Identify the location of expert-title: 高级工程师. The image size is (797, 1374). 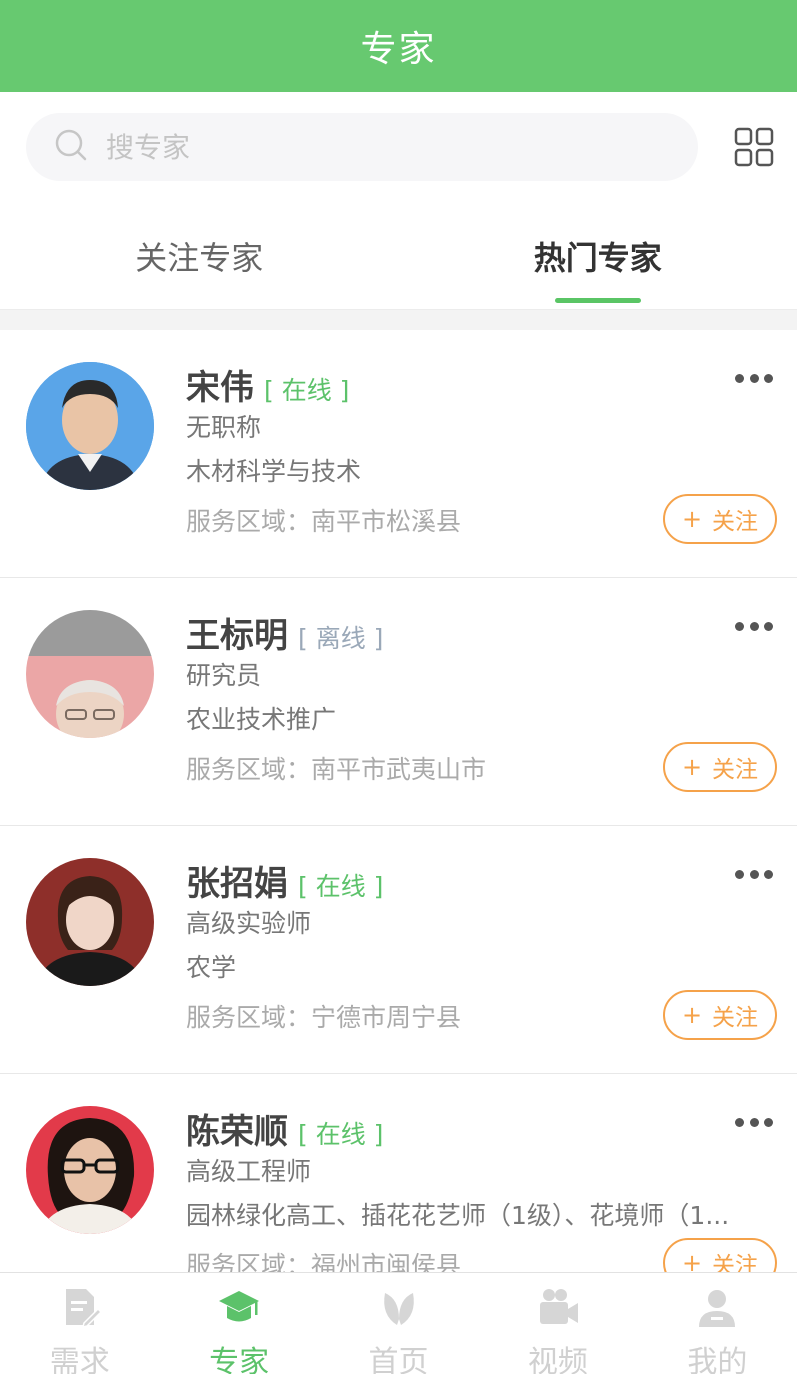
(249, 1171).